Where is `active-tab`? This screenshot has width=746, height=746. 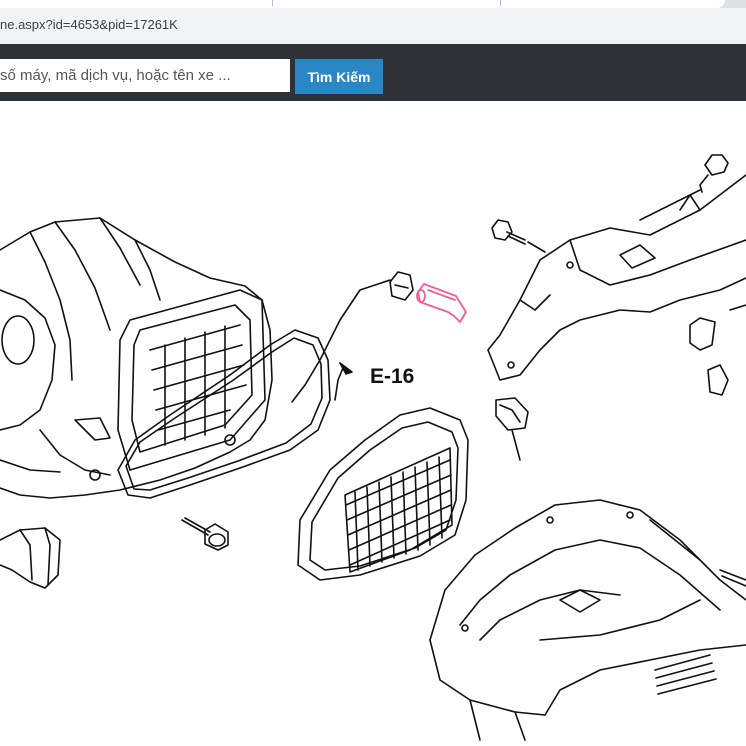
active-tab is located at coordinates (362, 4).